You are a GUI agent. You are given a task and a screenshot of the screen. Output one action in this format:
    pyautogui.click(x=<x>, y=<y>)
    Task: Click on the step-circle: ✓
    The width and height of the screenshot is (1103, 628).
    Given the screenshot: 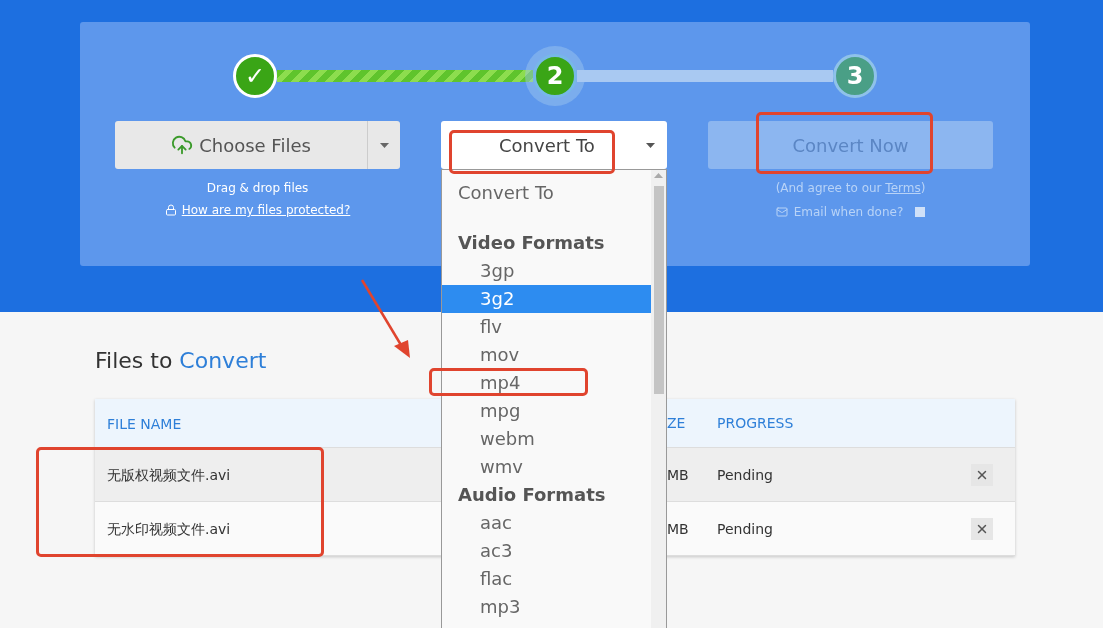 What is the action you would take?
    pyautogui.click(x=255, y=76)
    